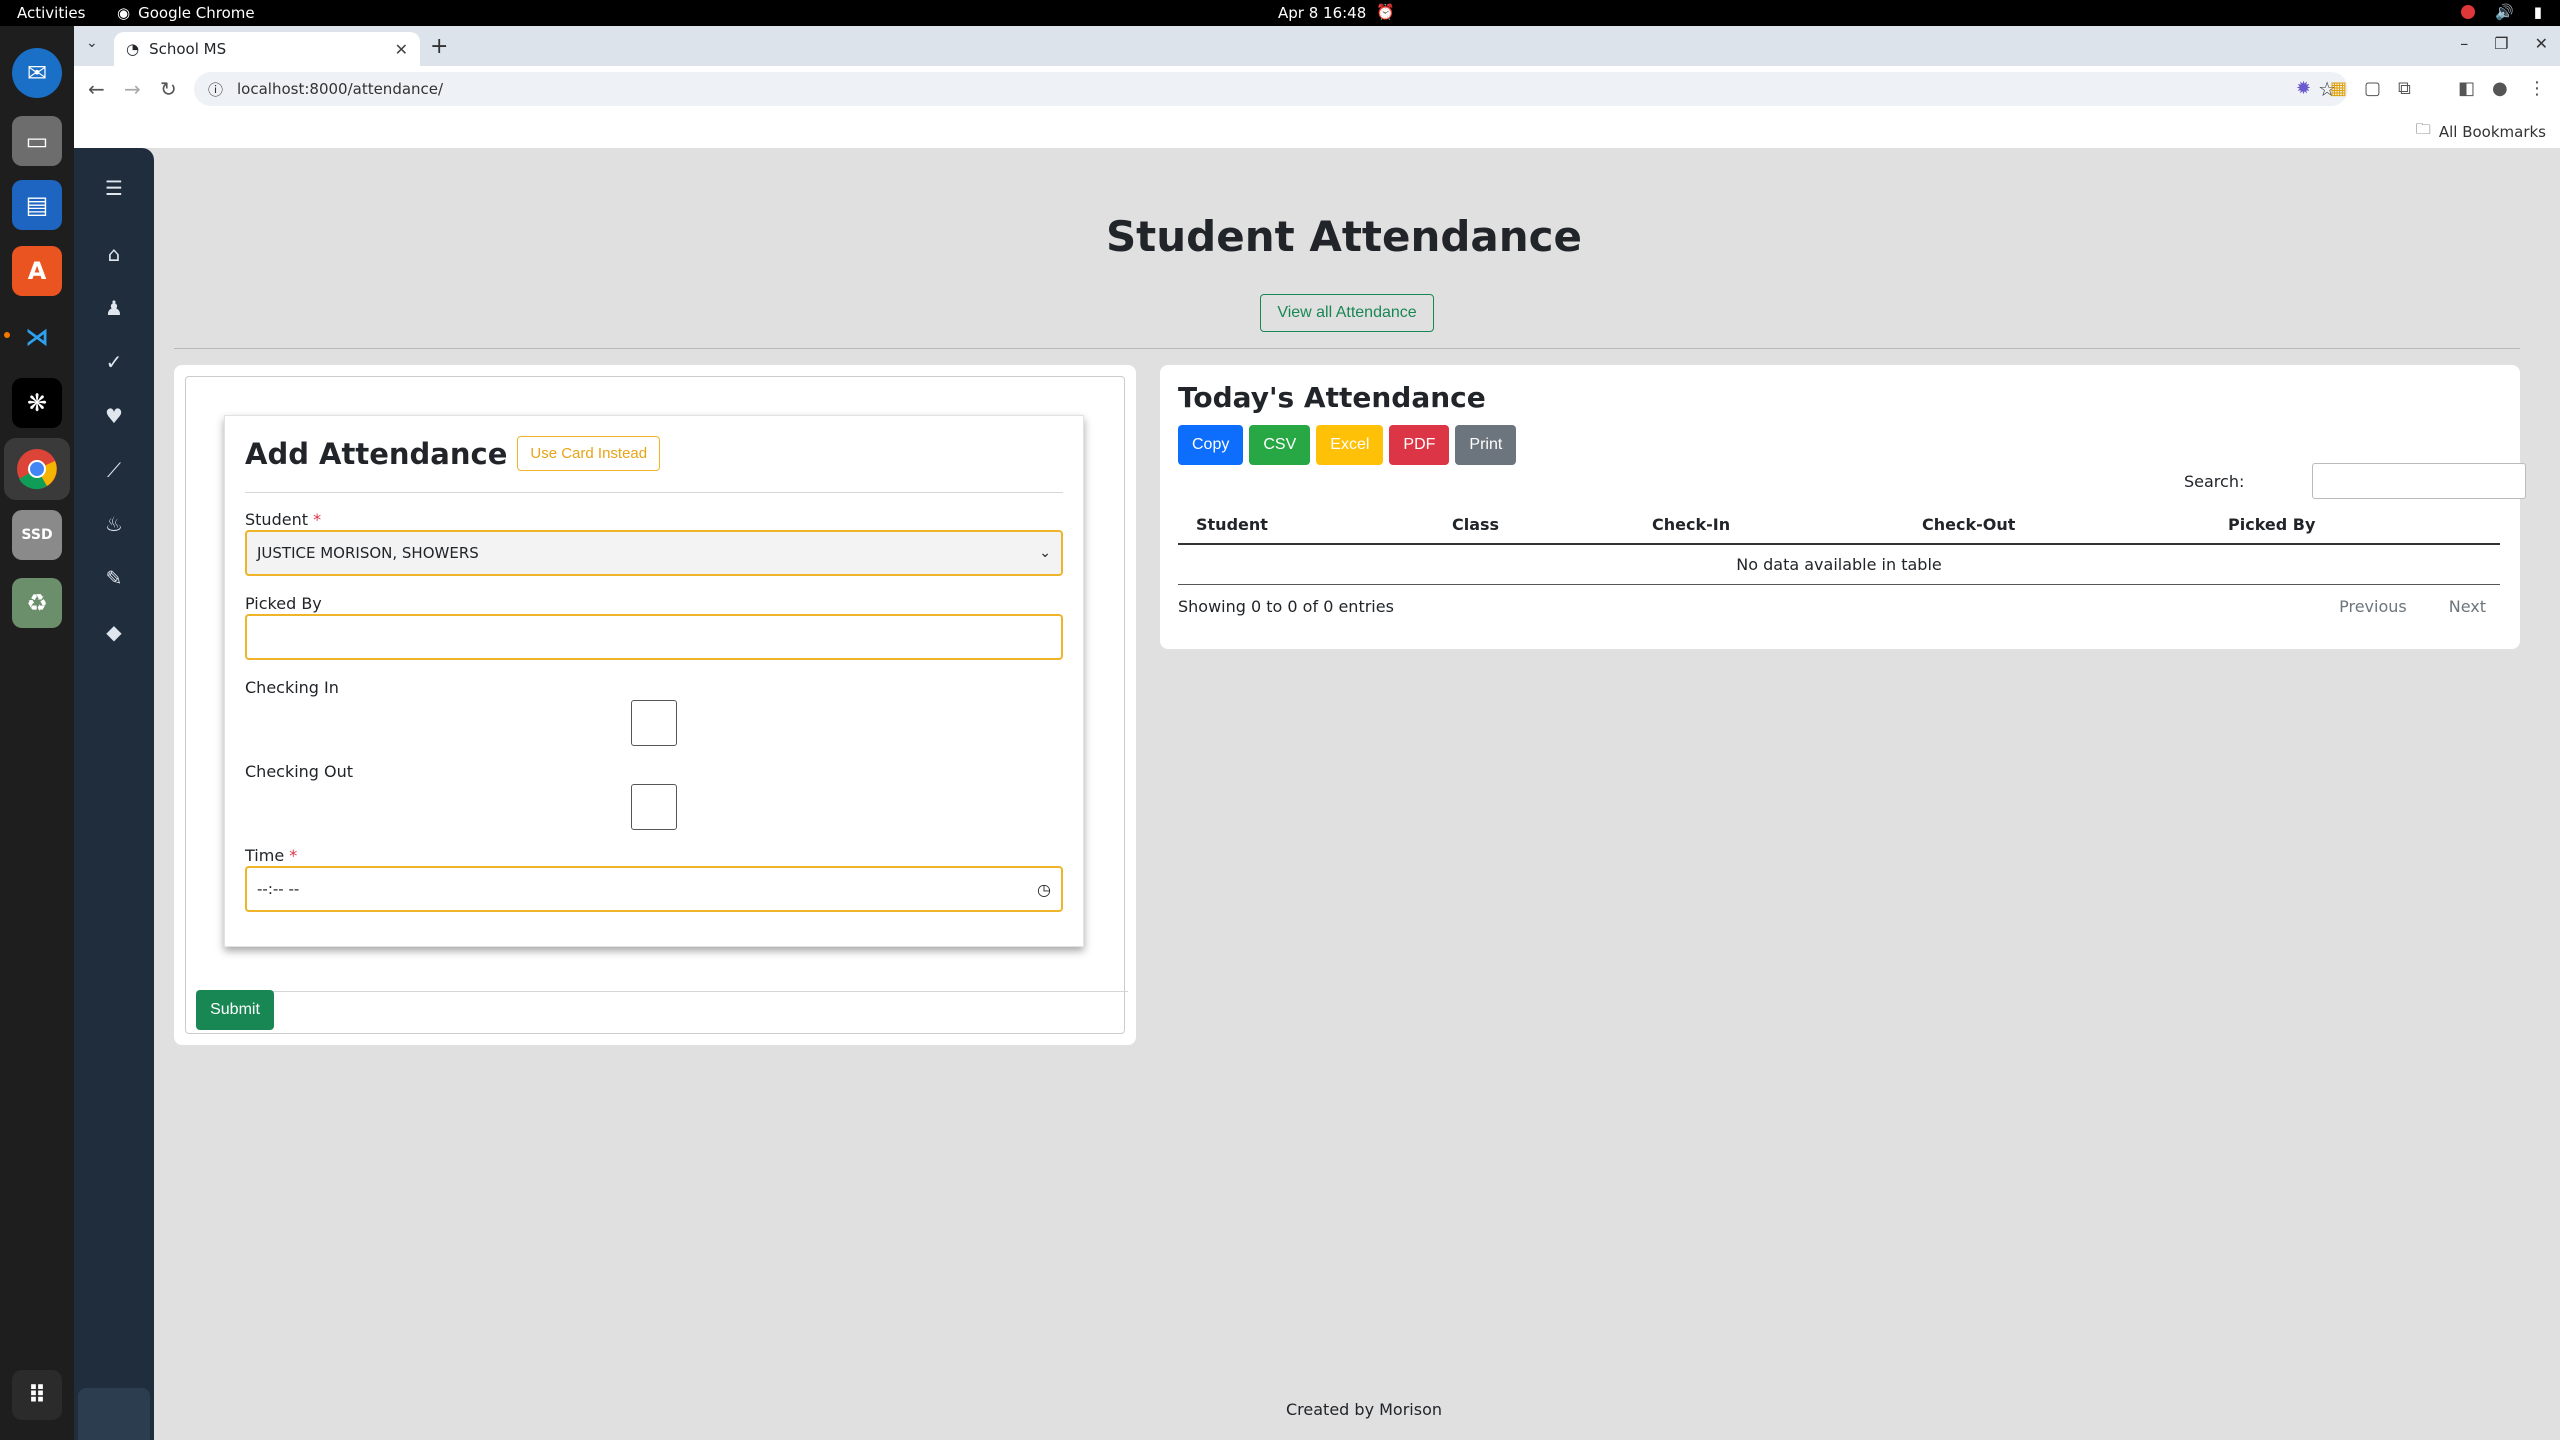 The width and height of the screenshot is (2560, 1440). I want to click on app-menu: ◉ Google Chrome, so click(186, 13).